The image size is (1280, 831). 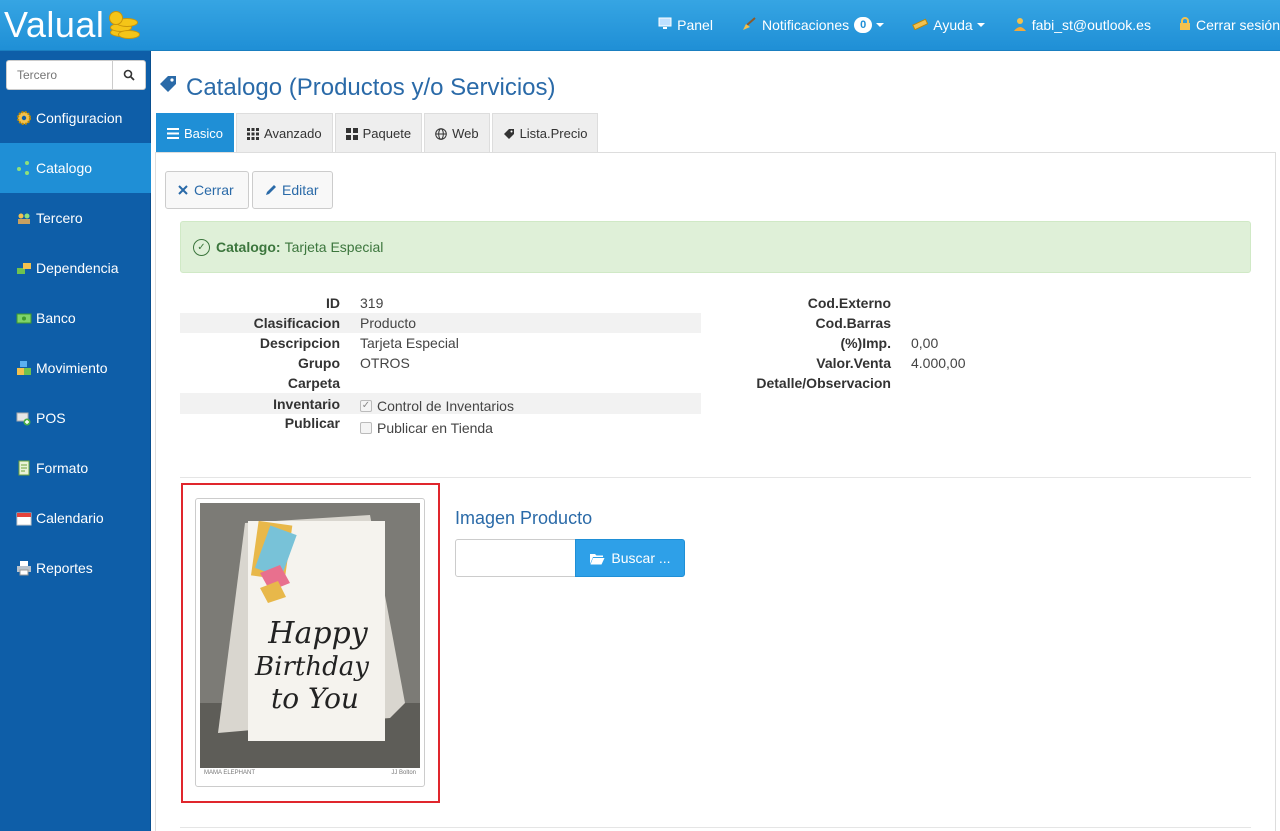 I want to click on building-icon, so click(x=24, y=268).